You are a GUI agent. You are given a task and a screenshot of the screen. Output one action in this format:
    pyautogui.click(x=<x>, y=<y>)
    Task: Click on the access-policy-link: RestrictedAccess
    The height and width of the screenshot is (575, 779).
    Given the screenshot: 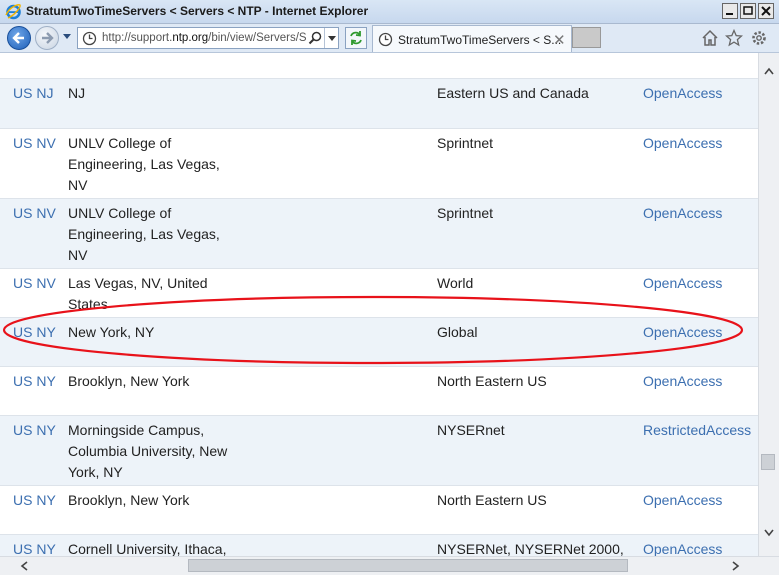 What is the action you would take?
    pyautogui.click(x=697, y=430)
    